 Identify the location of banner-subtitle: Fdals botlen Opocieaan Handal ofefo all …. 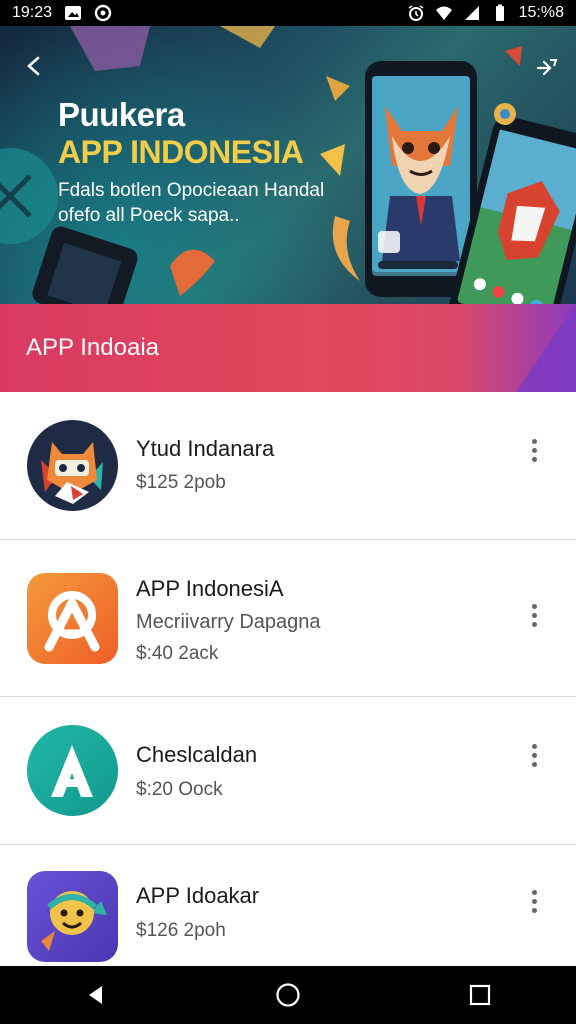
(191, 203).